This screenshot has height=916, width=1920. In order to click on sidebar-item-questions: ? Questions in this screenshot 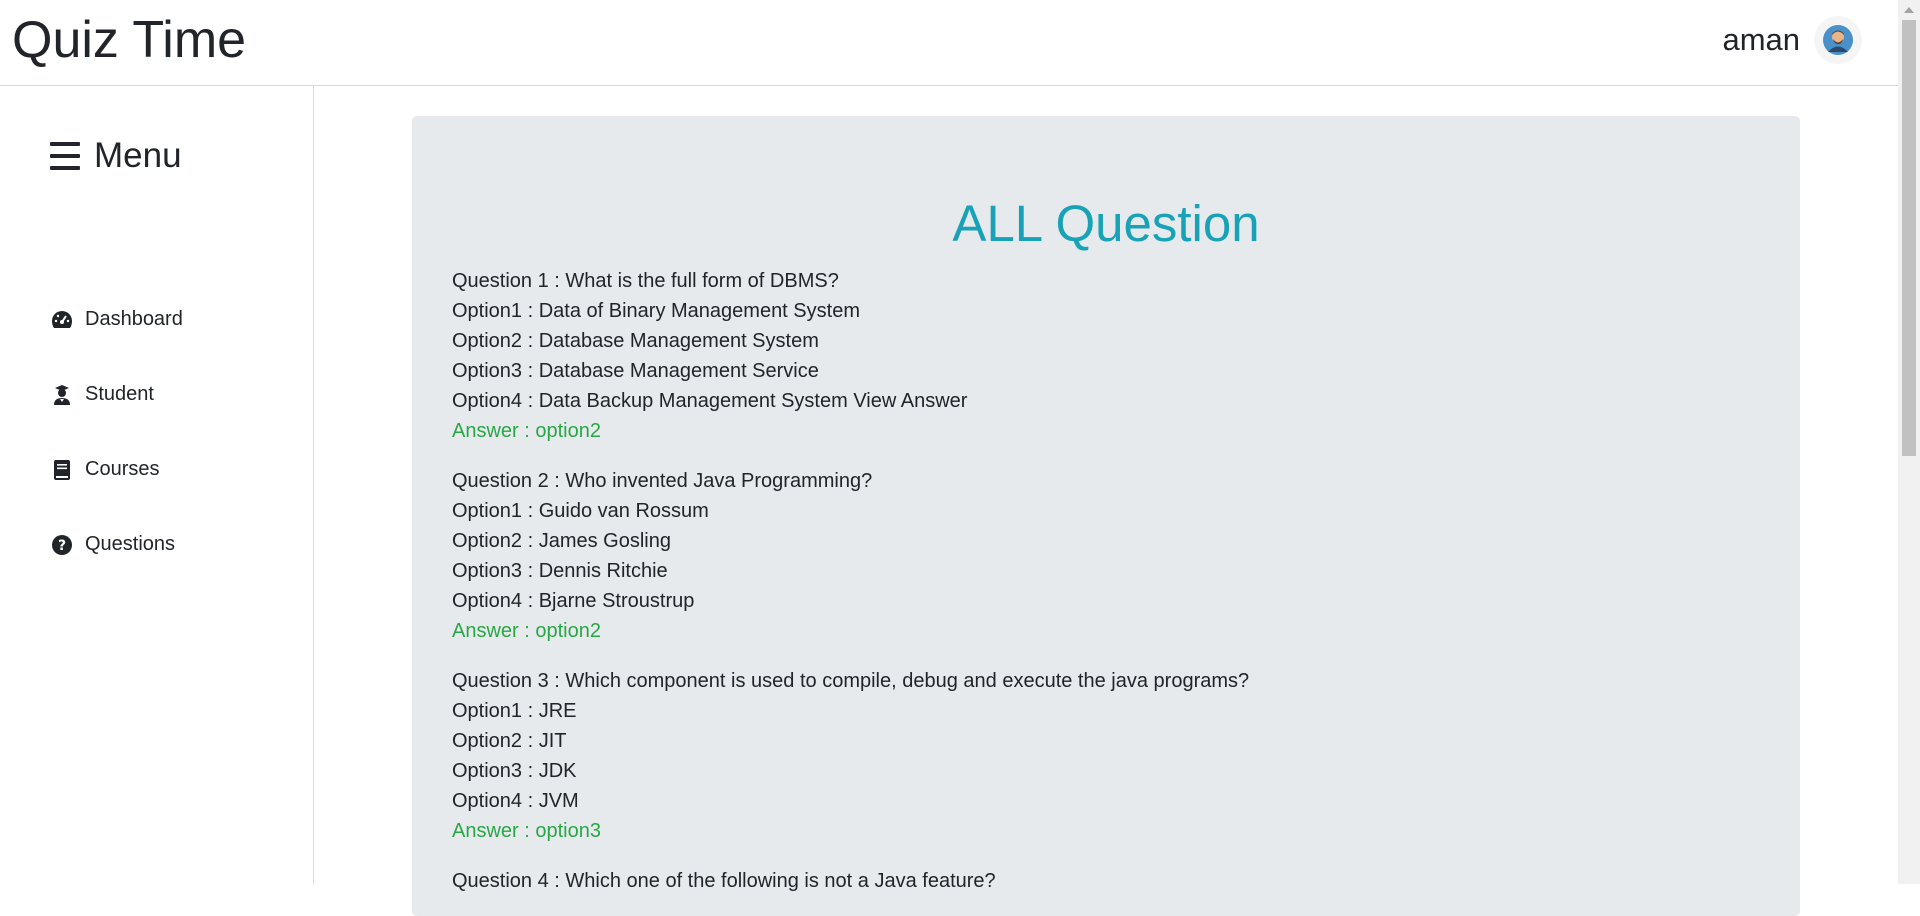, I will do `click(116, 544)`.